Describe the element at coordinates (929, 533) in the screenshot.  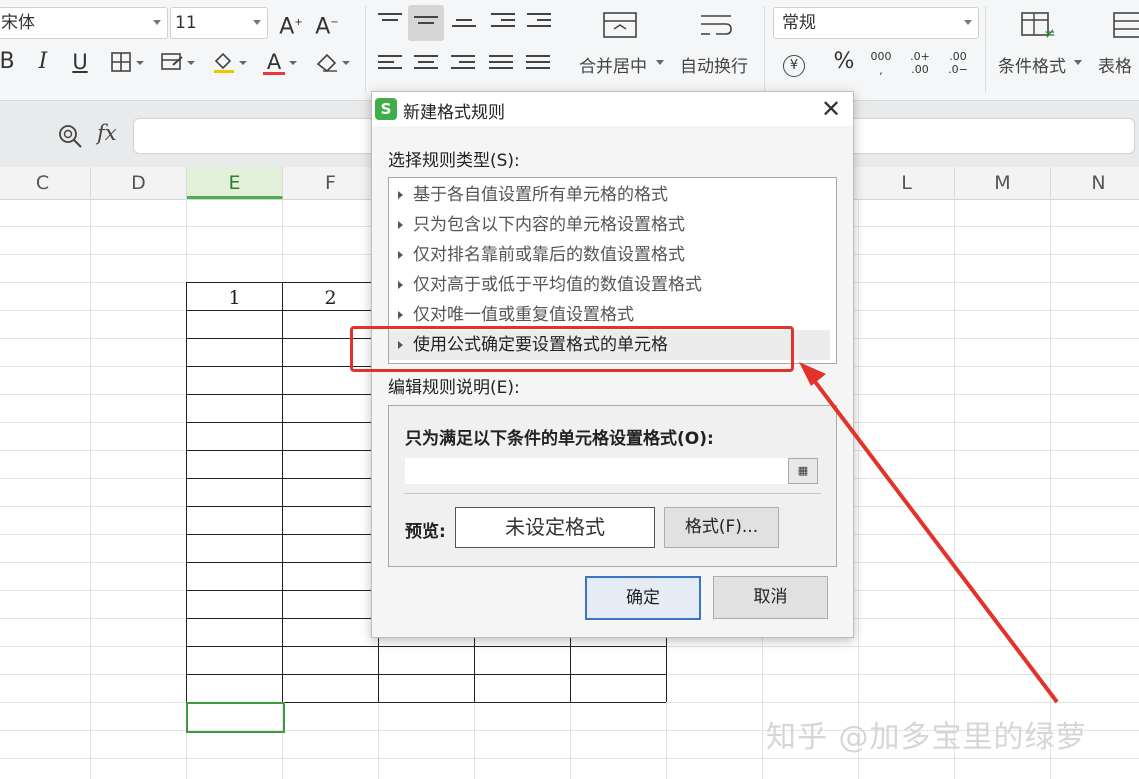
I see `annotation-arrow-icon` at that location.